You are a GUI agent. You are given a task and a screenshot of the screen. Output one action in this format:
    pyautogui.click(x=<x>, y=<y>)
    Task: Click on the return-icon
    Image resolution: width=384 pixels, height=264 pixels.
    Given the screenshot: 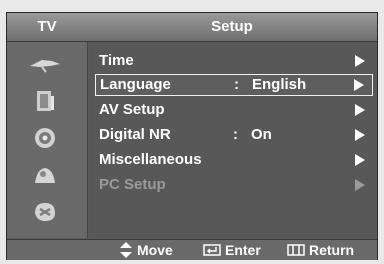 What is the action you would take?
    pyautogui.click(x=296, y=250)
    